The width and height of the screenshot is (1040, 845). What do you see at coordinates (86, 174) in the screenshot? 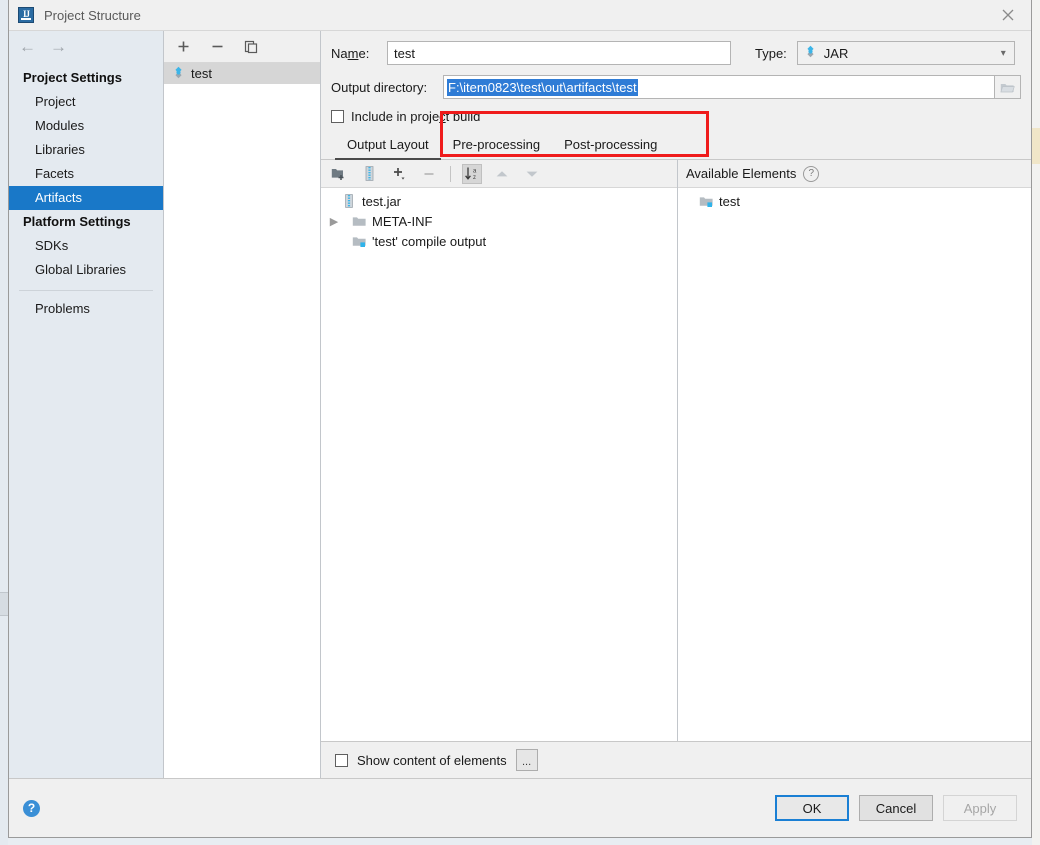
I see `sidebar-item-facets: Facets` at bounding box center [86, 174].